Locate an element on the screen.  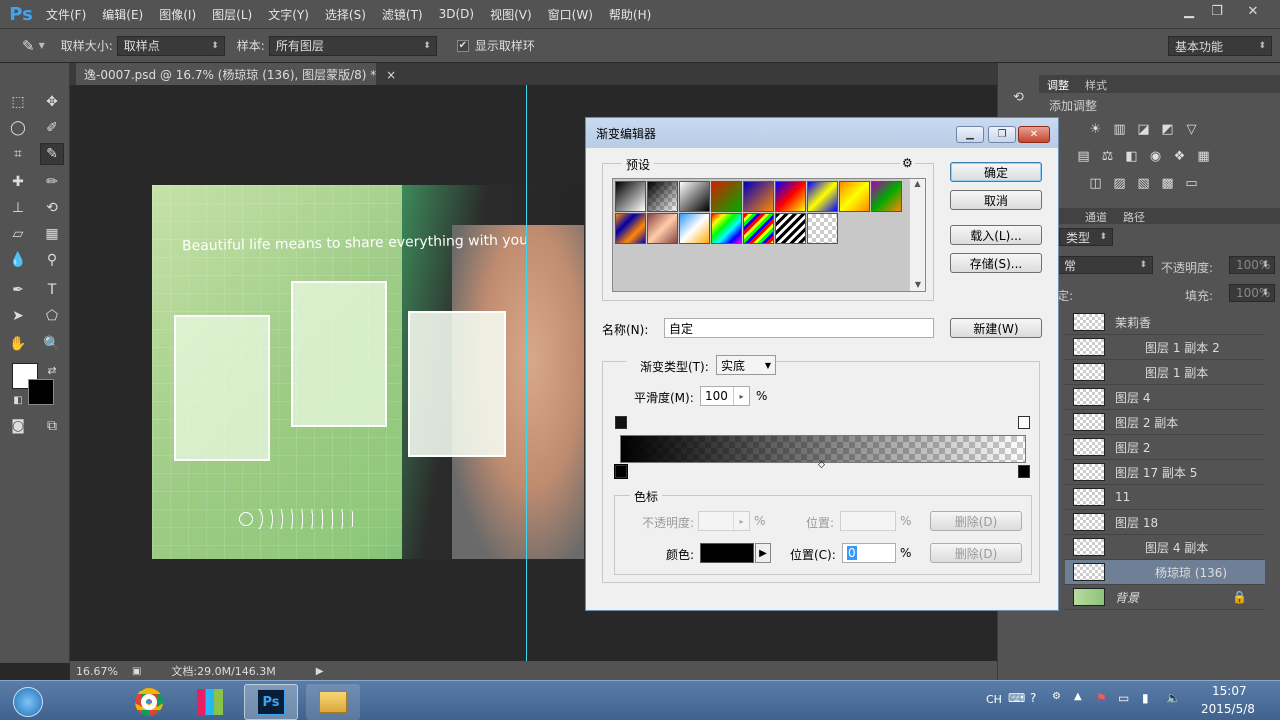
menu-image: 图像(I) is located at coordinates (177, 14).